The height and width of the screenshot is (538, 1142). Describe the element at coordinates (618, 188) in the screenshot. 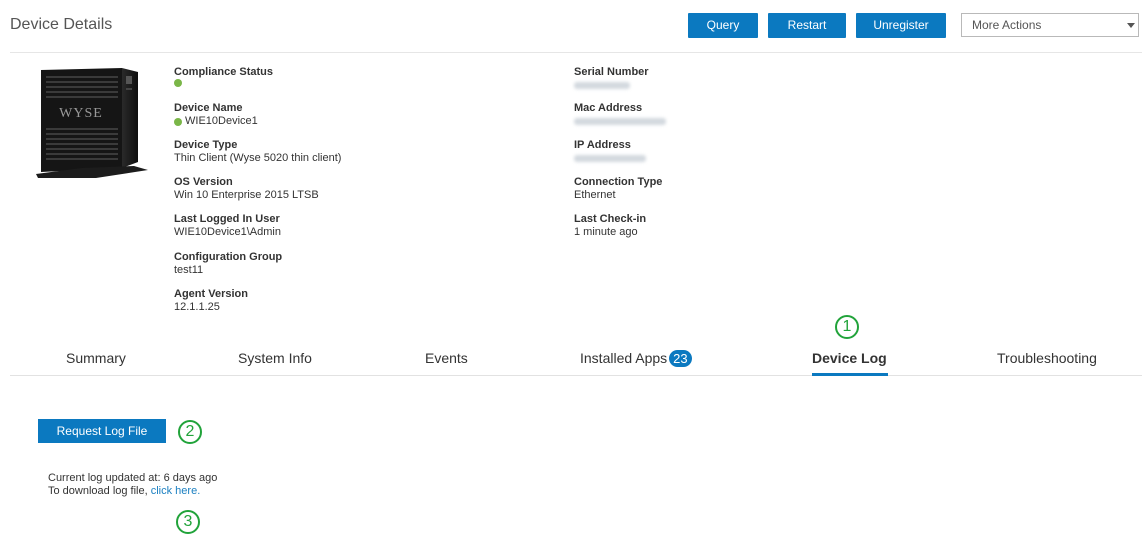

I see `connection-type-field: Connection Type Ethernet` at that location.